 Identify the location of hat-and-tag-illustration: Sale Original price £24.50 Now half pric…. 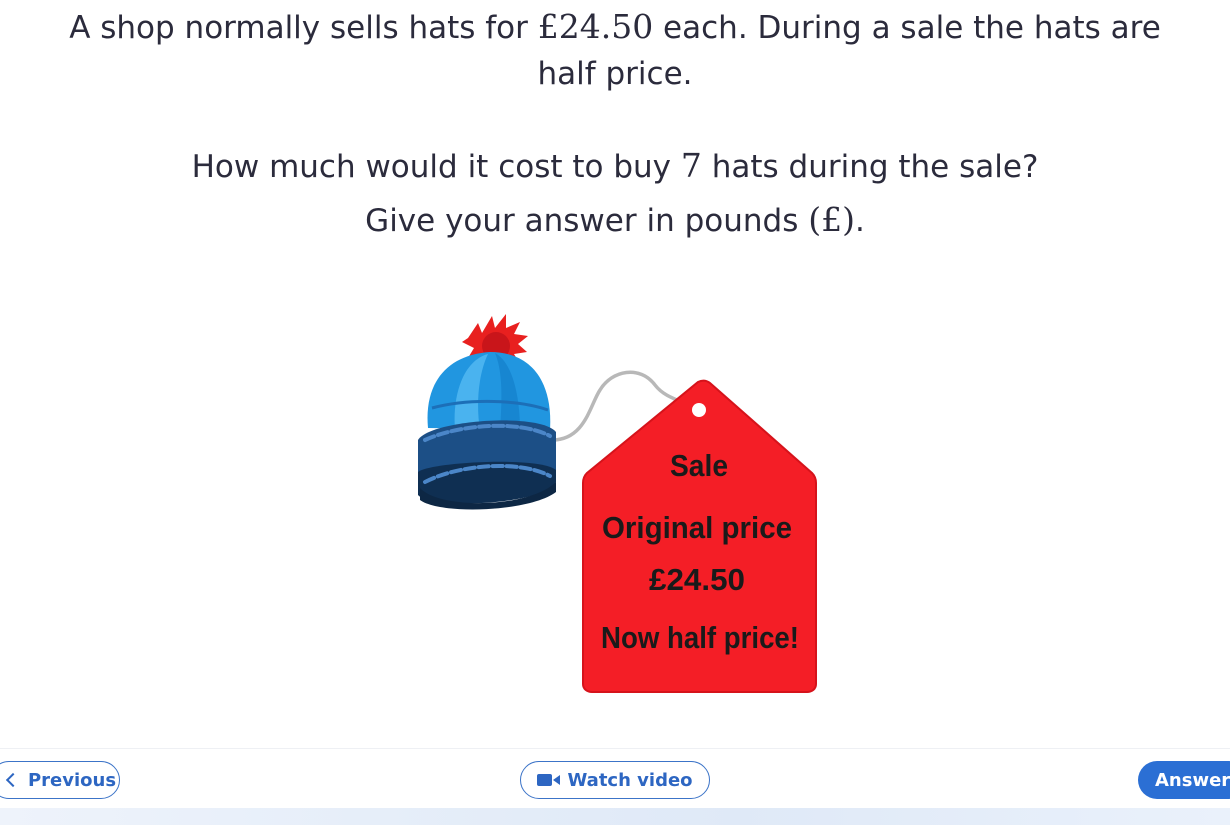
(617, 503).